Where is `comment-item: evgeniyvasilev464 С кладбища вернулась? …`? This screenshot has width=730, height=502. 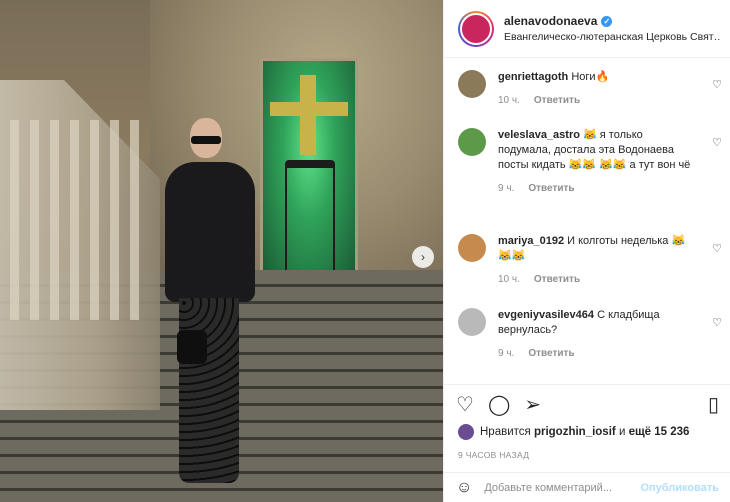 comment-item: evgeniyvasilev464 С кладбища вернулась? … is located at coordinates (592, 334).